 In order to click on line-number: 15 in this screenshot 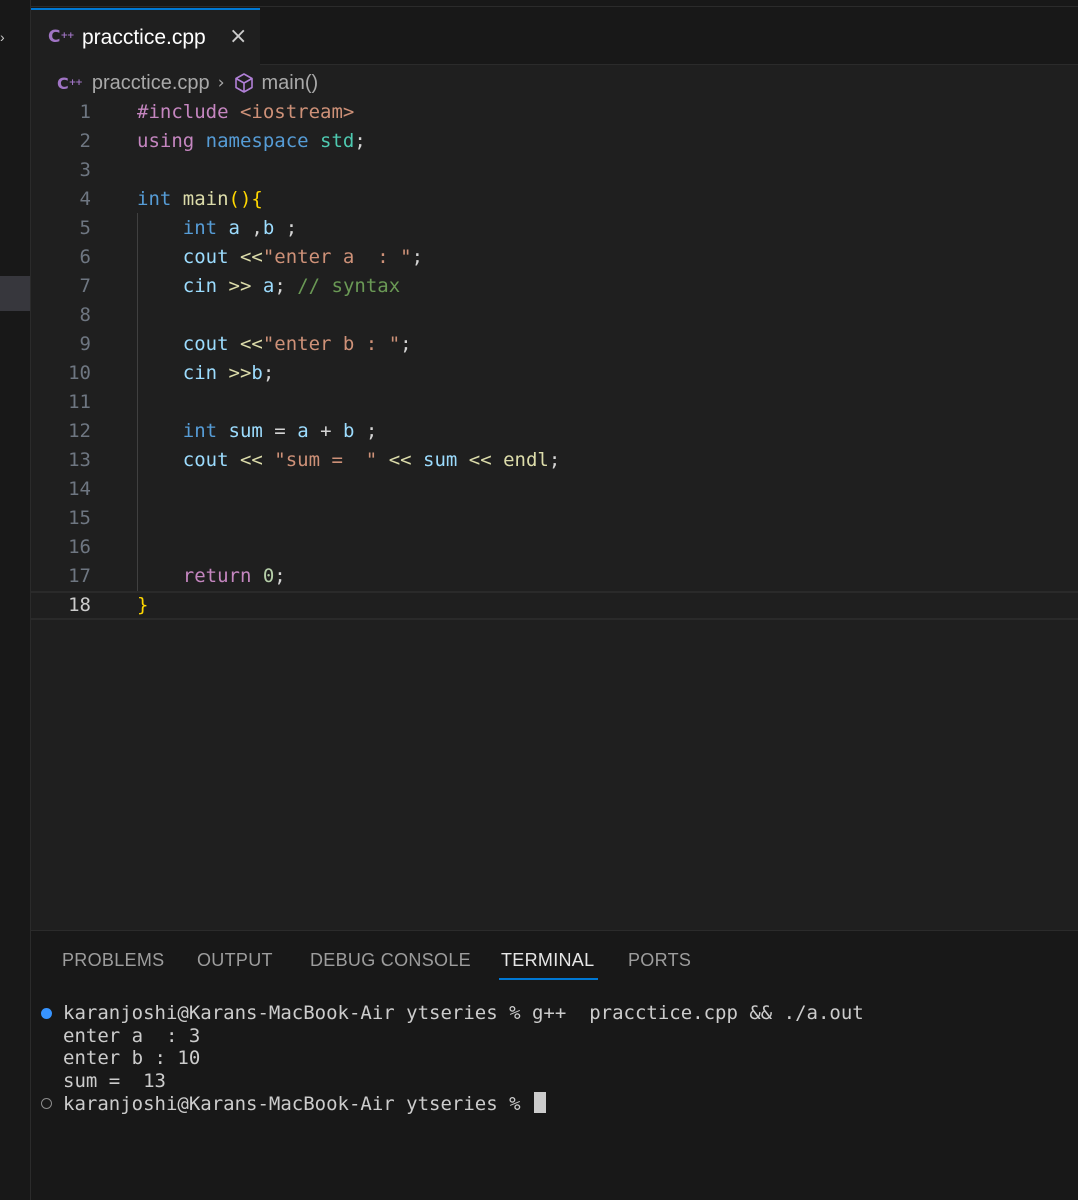, I will do `click(79, 518)`.